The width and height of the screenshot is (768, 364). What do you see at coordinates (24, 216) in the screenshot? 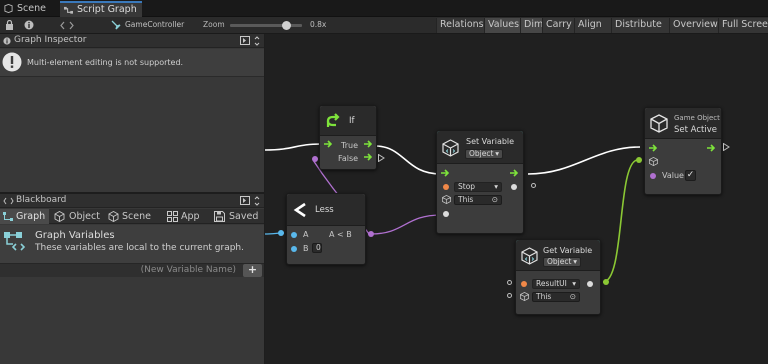
I see `tab-graph: Graph` at bounding box center [24, 216].